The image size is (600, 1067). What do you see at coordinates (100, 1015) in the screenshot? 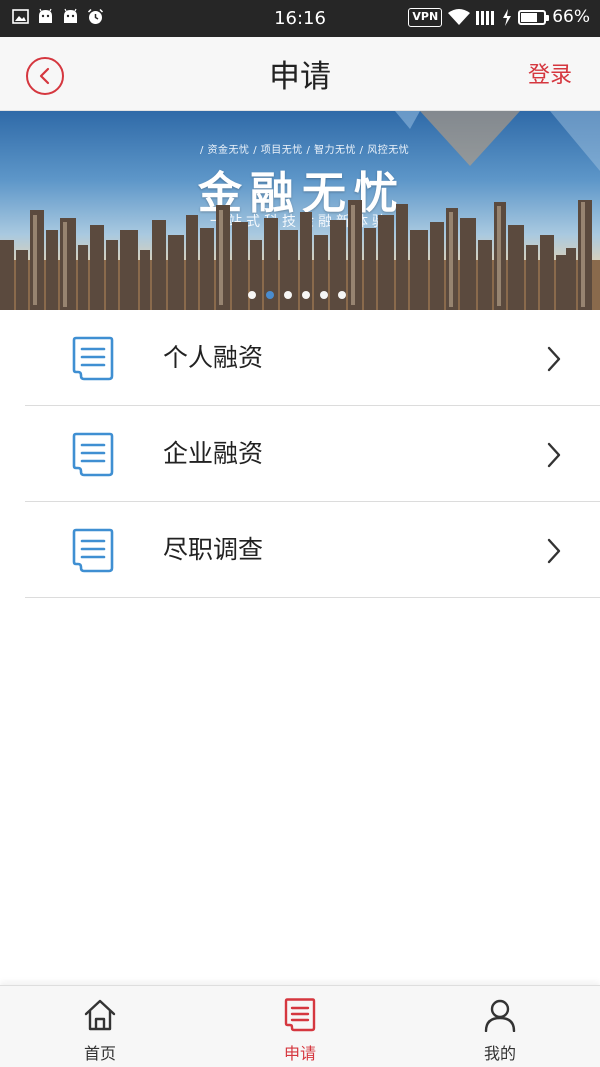
I see `home-icon` at bounding box center [100, 1015].